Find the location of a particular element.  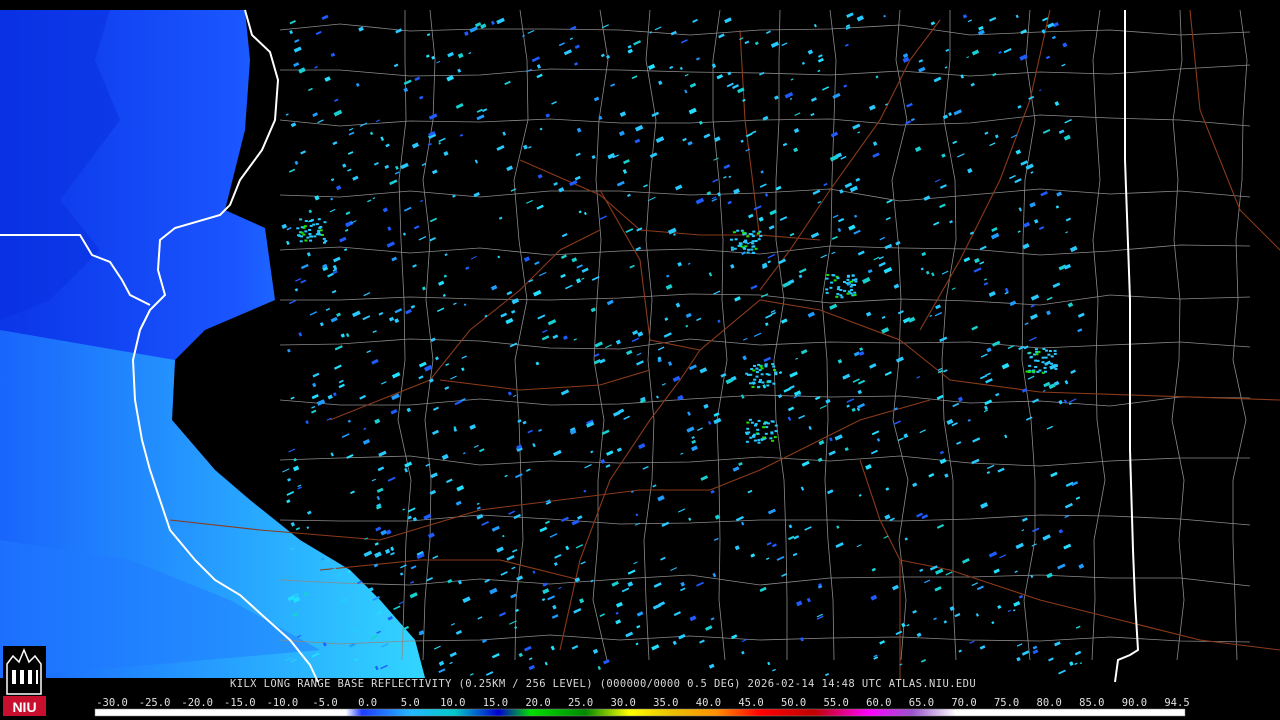

scale-label: -10.0 is located at coordinates (282, 703).